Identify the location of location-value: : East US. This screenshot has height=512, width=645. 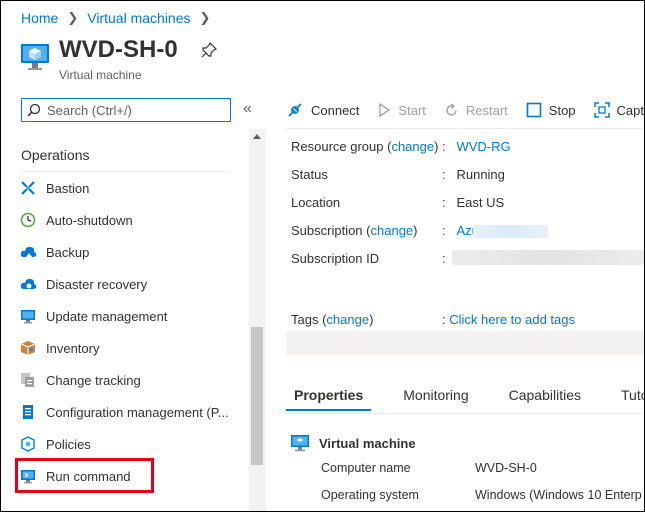
(473, 202).